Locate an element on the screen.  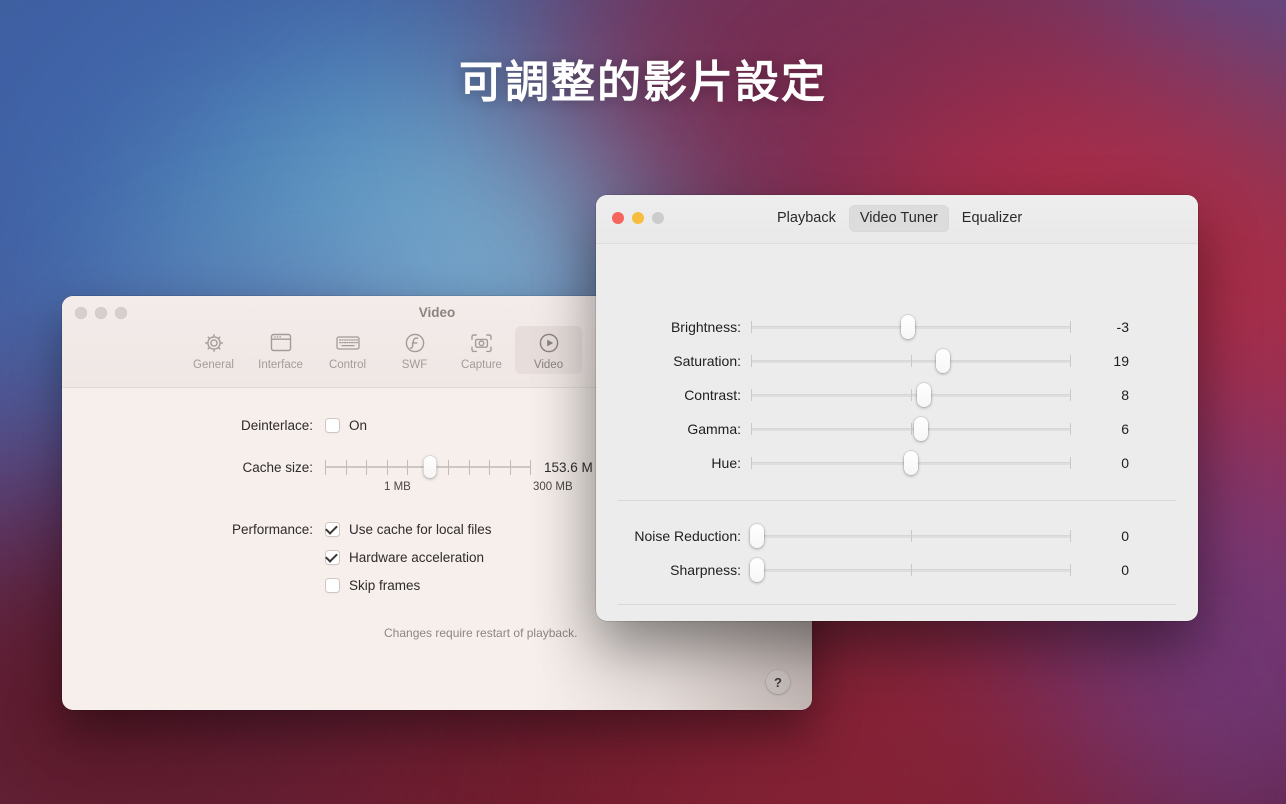
keyboard-icon is located at coordinates (348, 343).